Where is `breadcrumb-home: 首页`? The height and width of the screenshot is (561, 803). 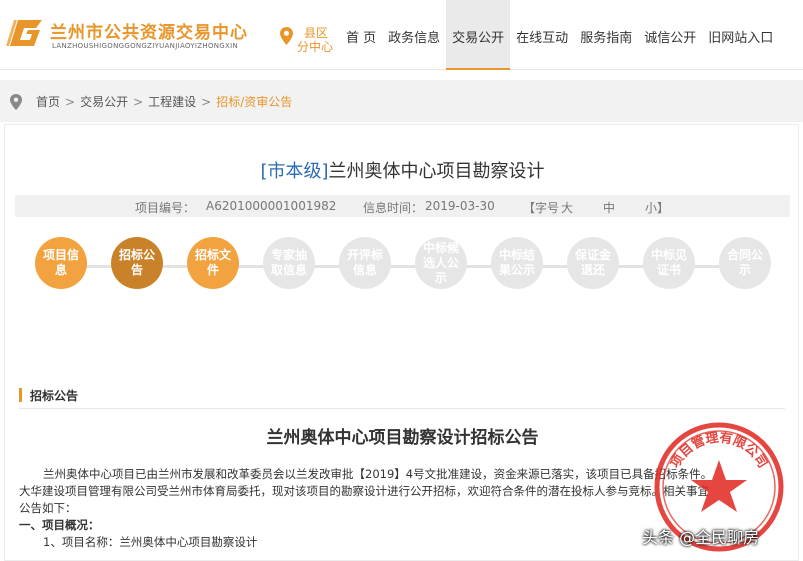 breadcrumb-home: 首页 is located at coordinates (48, 101).